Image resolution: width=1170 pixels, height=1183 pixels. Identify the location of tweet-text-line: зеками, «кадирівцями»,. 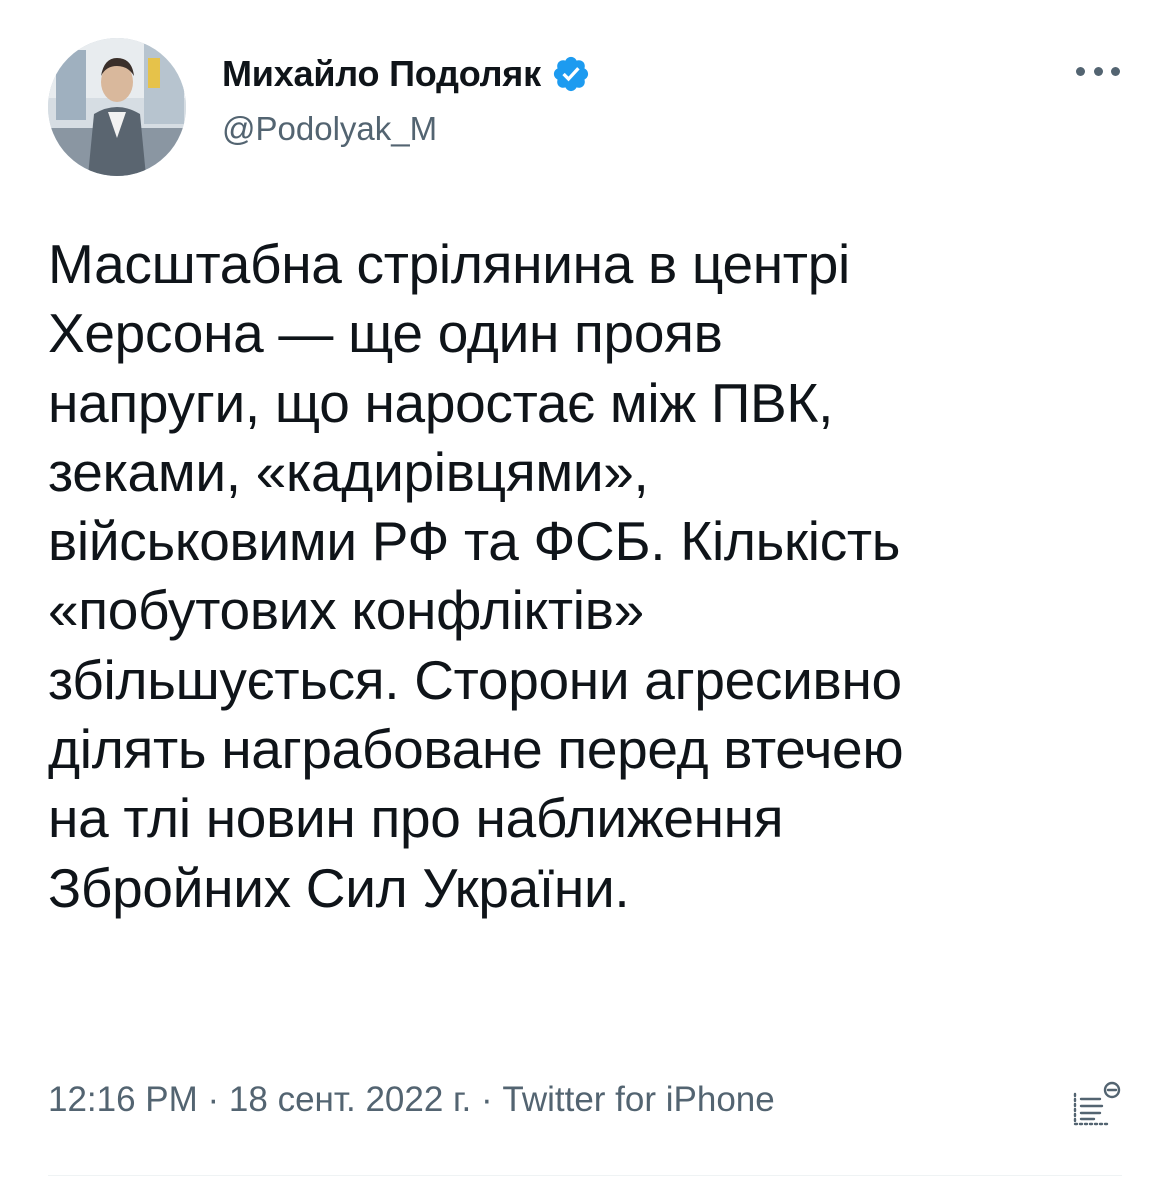
(348, 471).